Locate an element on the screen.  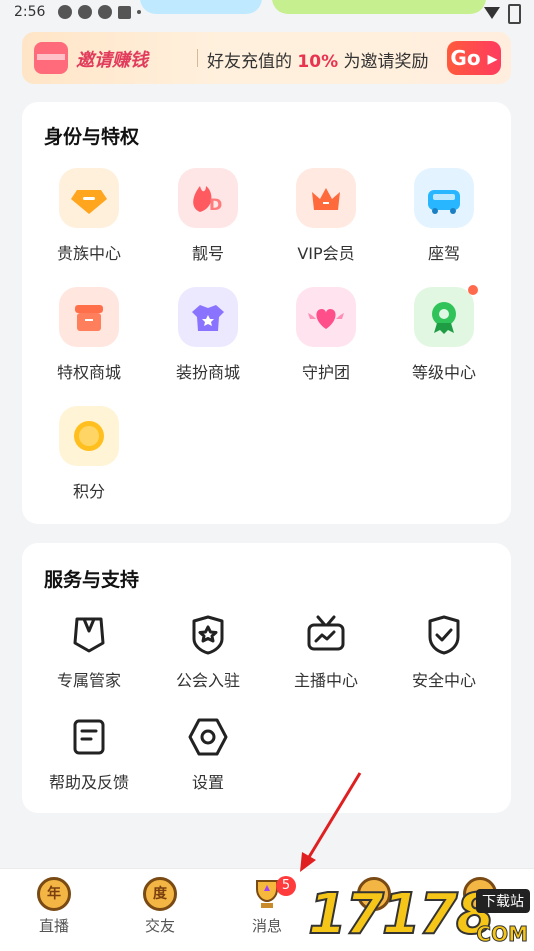
document-icon is located at coordinates (89, 737).